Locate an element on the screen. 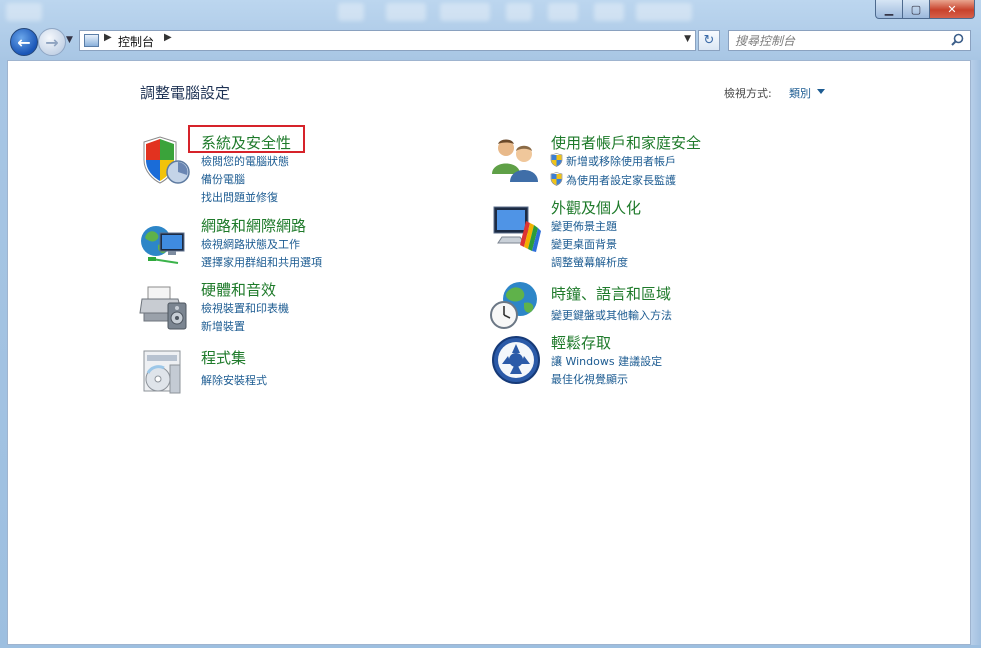 The width and height of the screenshot is (981, 648). chevron-down-icon: ▼ is located at coordinates (69, 40).